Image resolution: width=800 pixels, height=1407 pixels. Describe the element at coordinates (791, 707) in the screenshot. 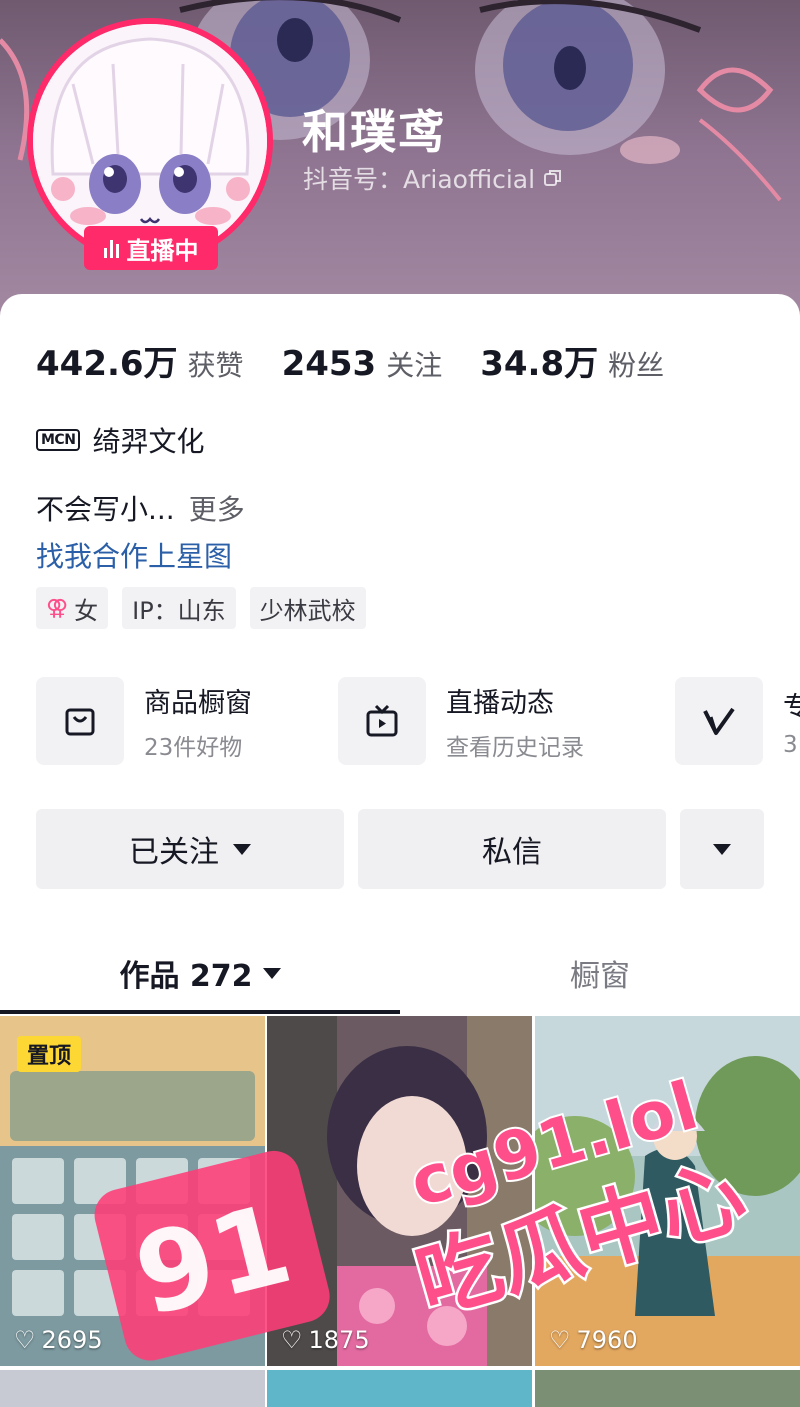

I see `feature-third-title: 专` at that location.